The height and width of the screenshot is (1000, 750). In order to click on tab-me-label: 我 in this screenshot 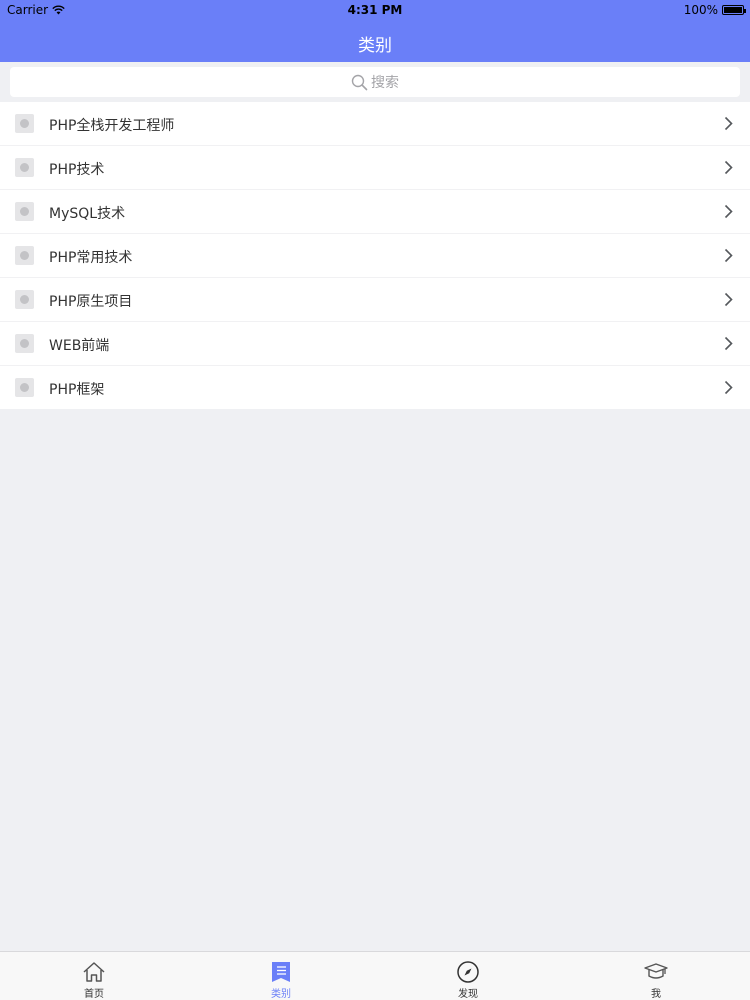, I will do `click(656, 994)`.